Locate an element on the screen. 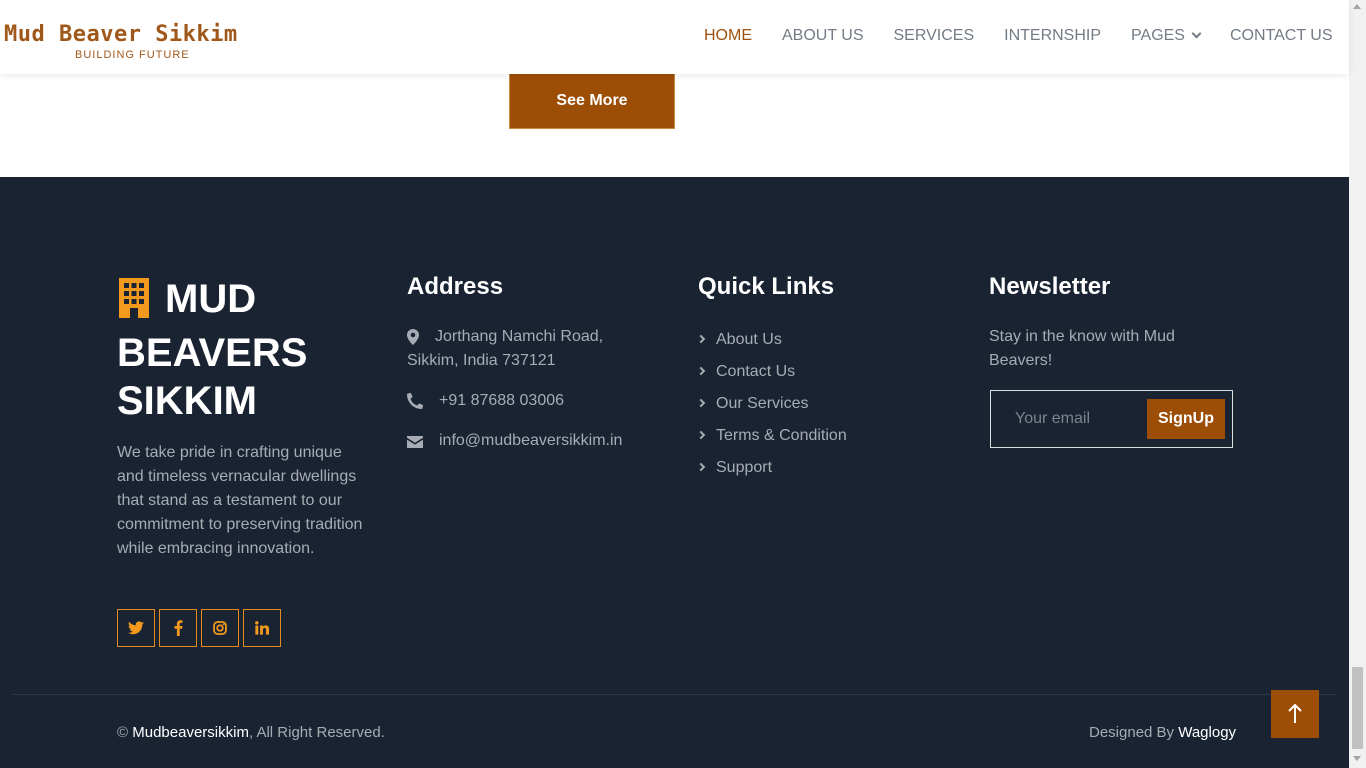 Image resolution: width=1366 pixels, height=768 pixels. scroll-up-arrow-icon is located at coordinates (1357, 6).